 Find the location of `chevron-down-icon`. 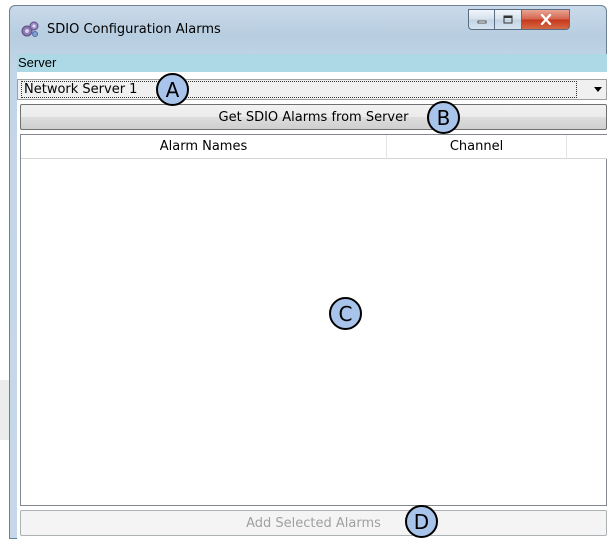

chevron-down-icon is located at coordinates (598, 89).